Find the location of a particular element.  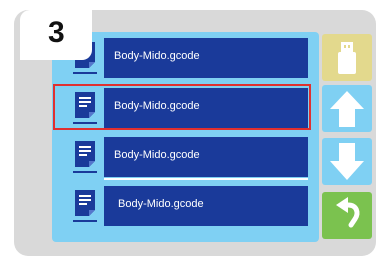

scroll-up-button is located at coordinates (347, 108).